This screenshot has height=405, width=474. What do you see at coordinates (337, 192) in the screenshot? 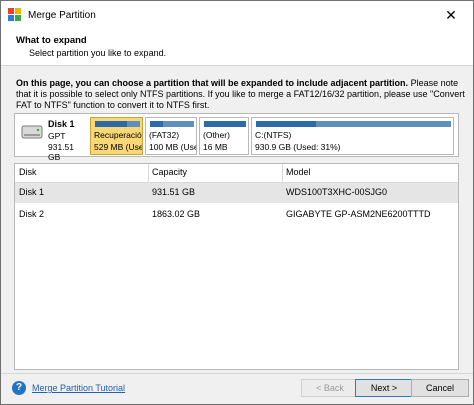
I see `row-model: WDS100T3XHC-00SJG0` at bounding box center [337, 192].